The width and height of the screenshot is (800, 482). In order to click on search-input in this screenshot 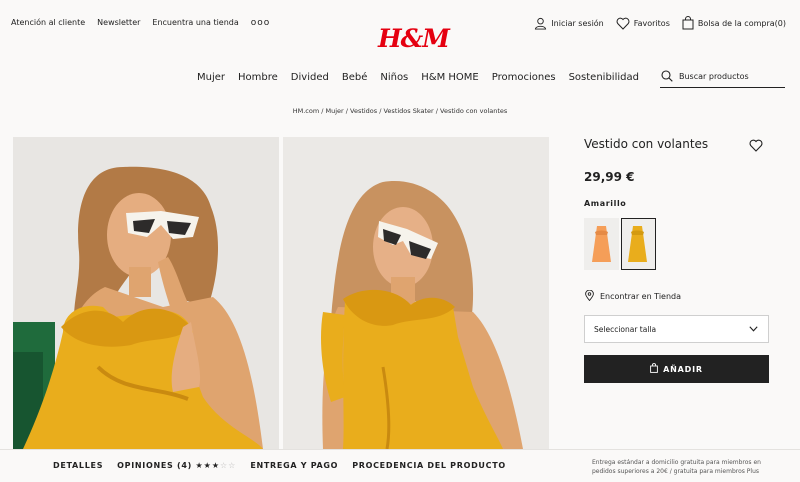, I will do `click(729, 76)`.